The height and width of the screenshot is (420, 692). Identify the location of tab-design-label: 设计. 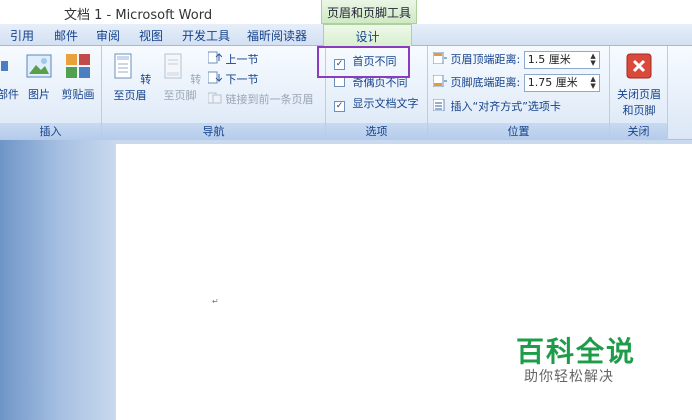
(367, 37).